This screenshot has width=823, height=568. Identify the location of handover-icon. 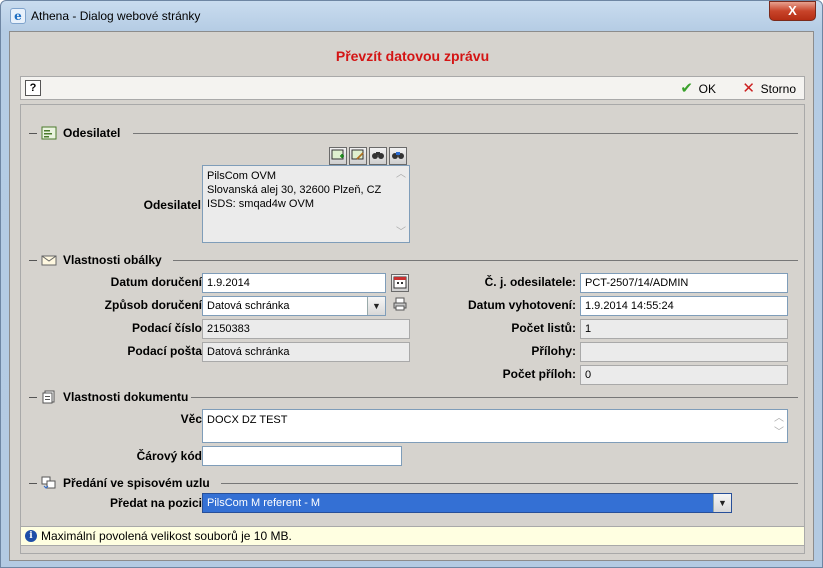
(48, 482).